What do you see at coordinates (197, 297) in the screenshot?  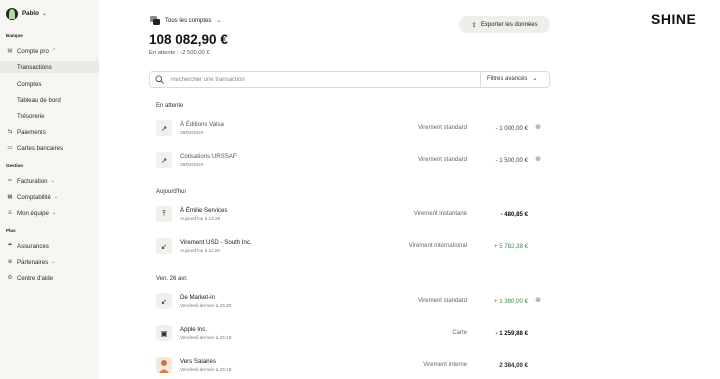 I see `transaction-name: De Market-in` at bounding box center [197, 297].